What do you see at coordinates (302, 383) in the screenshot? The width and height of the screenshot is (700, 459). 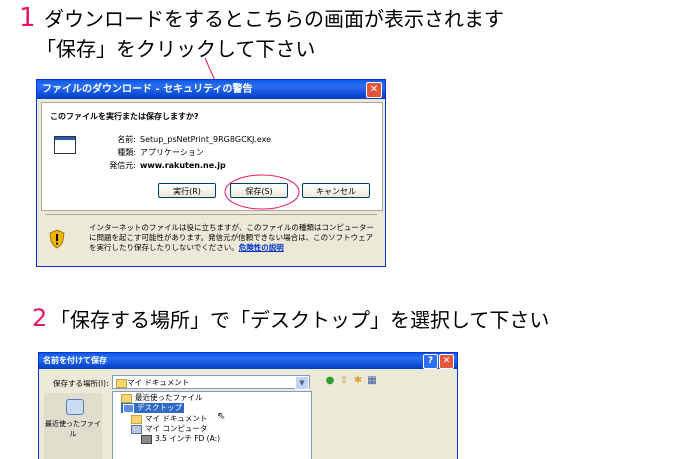 I see `chevron-down-icon: ▼` at bounding box center [302, 383].